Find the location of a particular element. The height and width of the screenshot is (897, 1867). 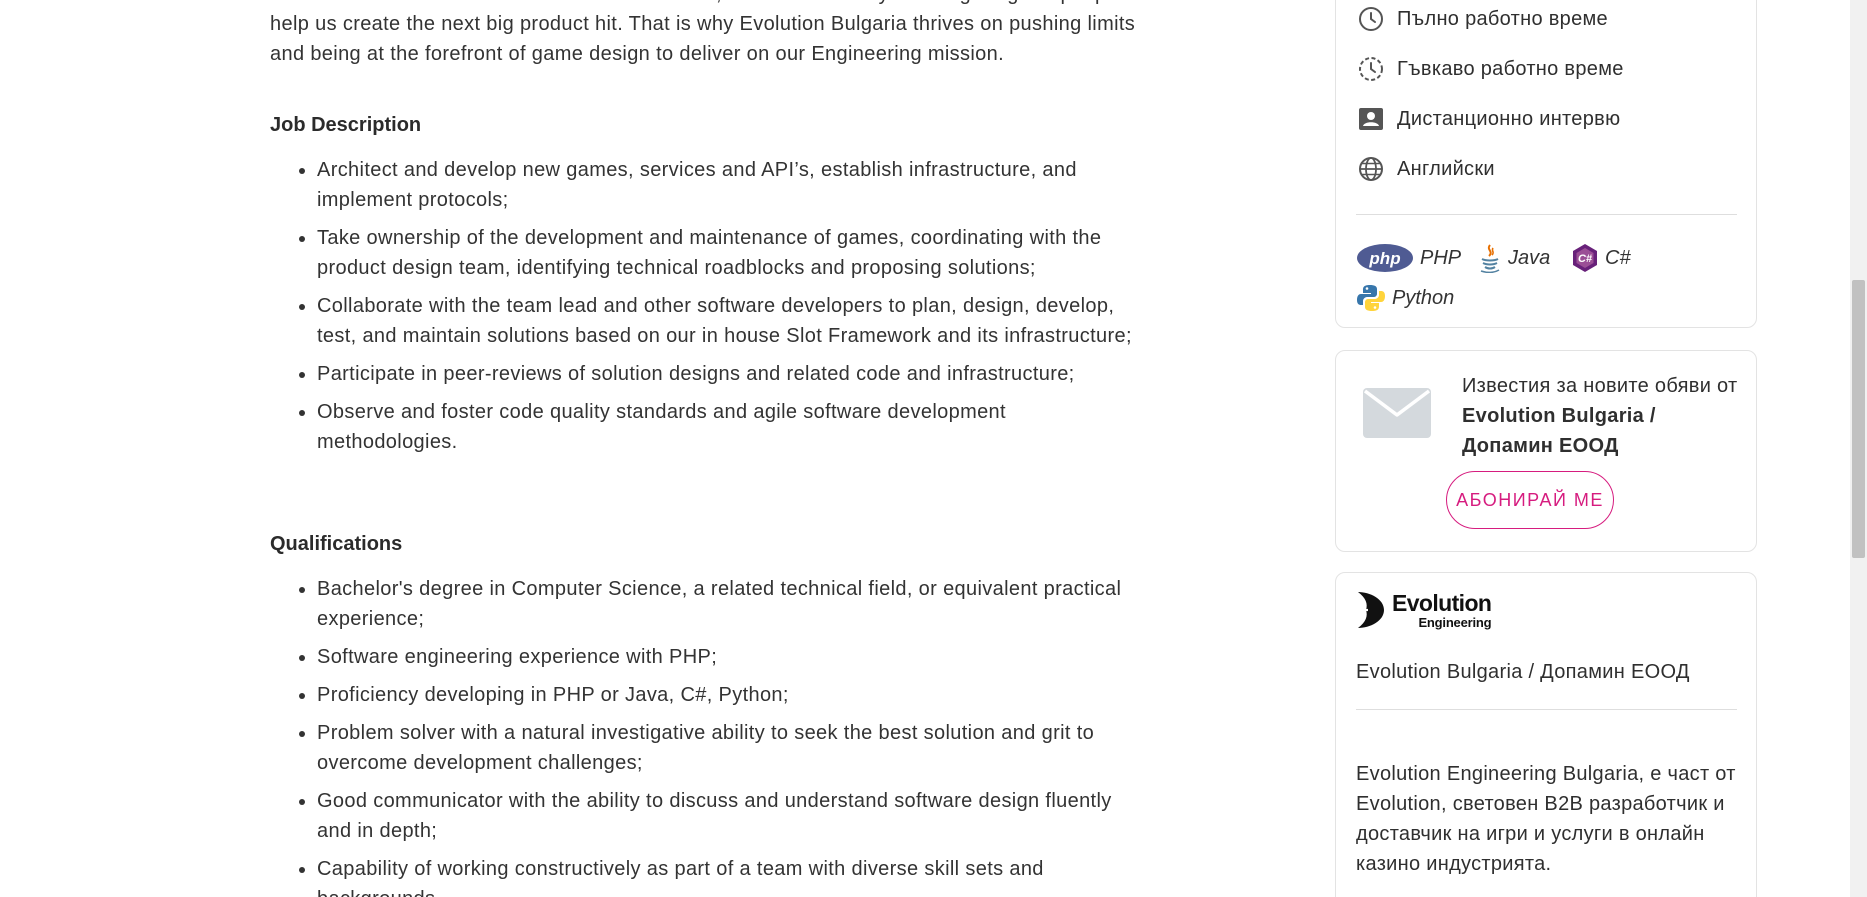

detail-remote-interview: Дистанционно интервю is located at coordinates (1488, 119).